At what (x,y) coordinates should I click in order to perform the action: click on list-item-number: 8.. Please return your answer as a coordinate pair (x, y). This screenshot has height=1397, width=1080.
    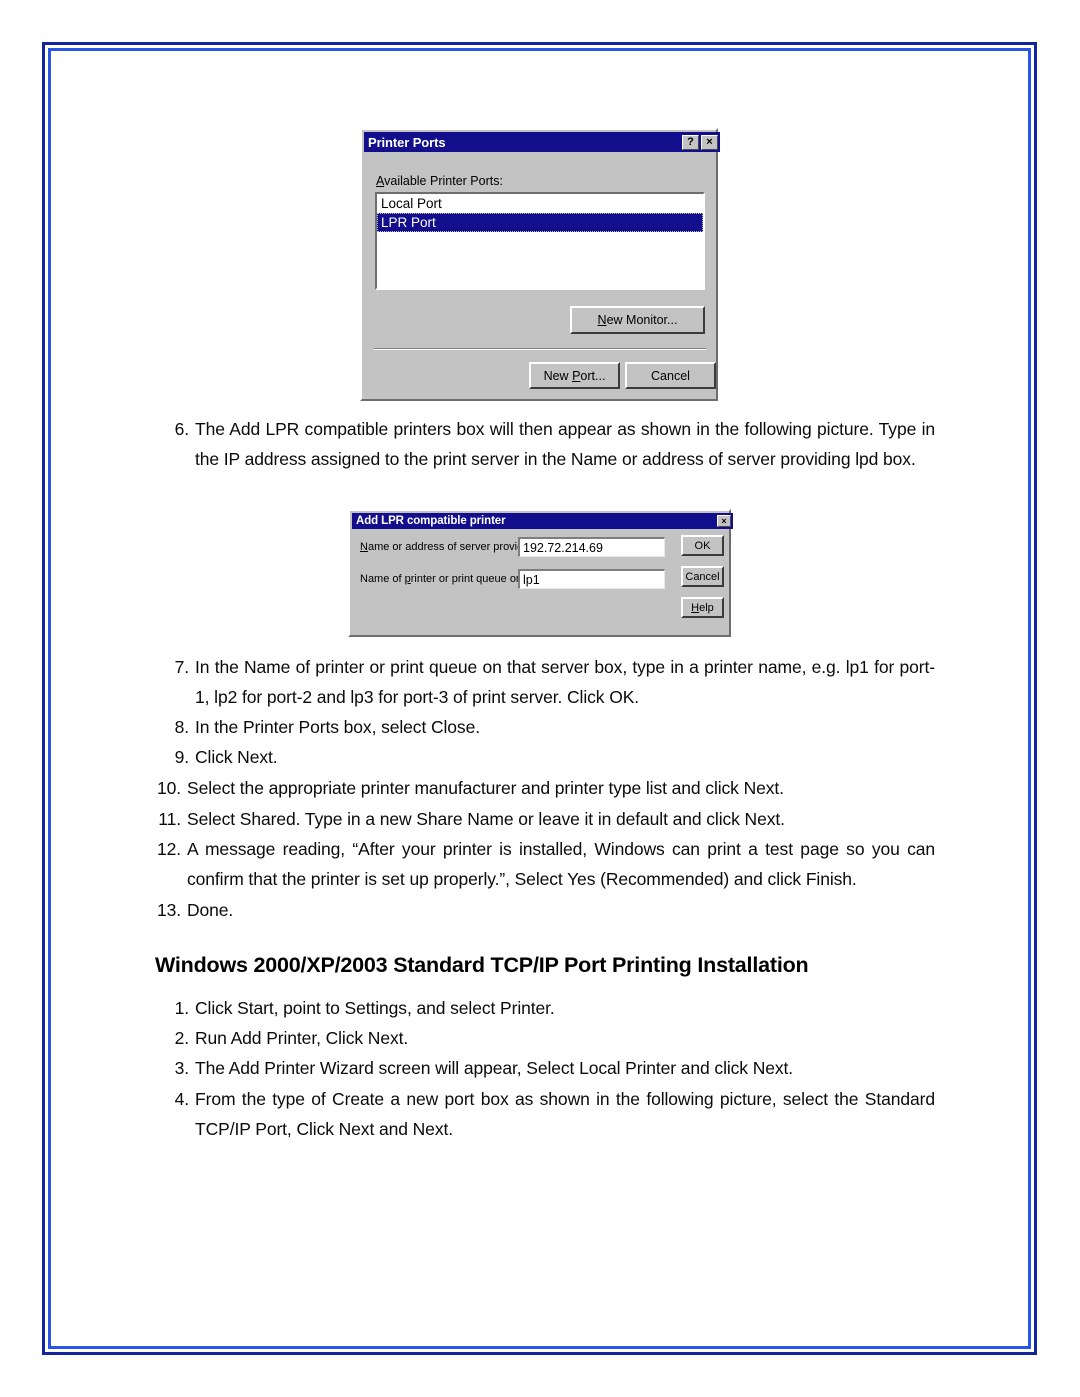
    Looking at the image, I should click on (182, 727).